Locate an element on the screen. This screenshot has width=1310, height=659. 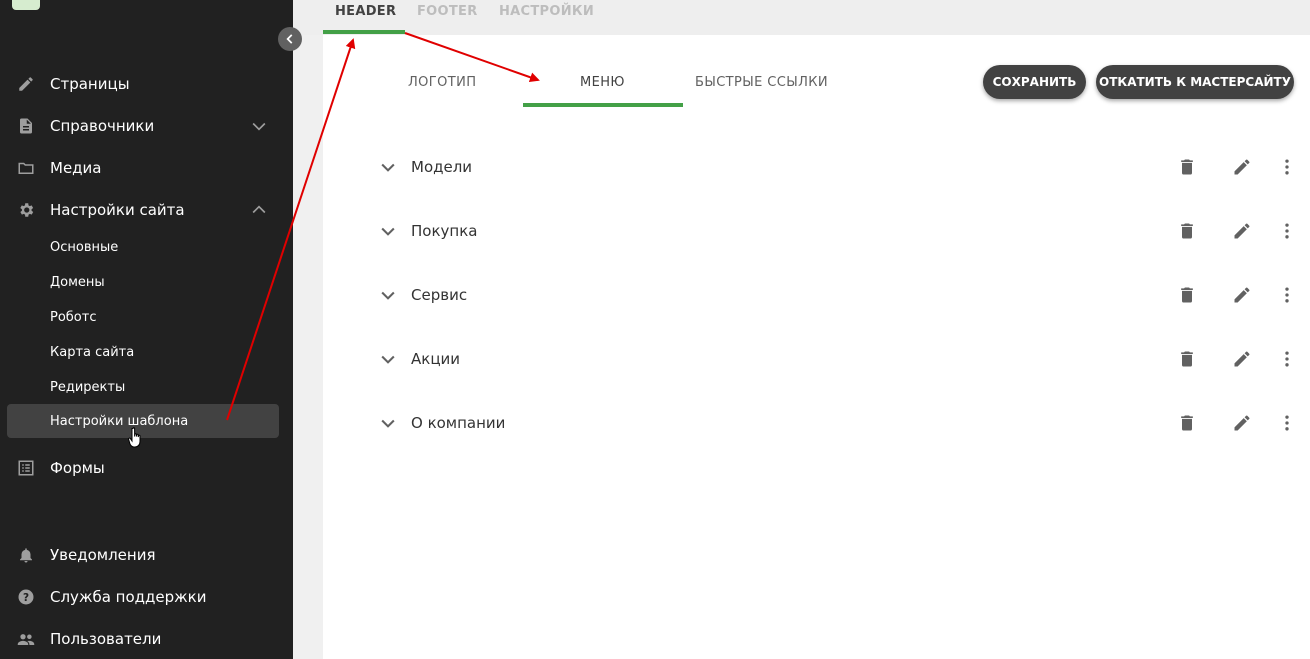
menu-item-name: О компании is located at coordinates (458, 423).